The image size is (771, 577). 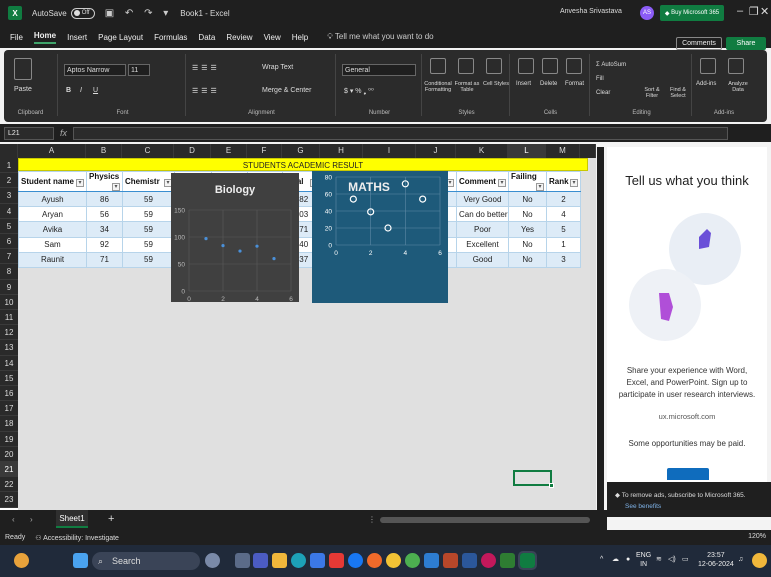 What do you see at coordinates (687, 416) in the screenshot?
I see `pane-url: ux.microsoft.com` at bounding box center [687, 416].